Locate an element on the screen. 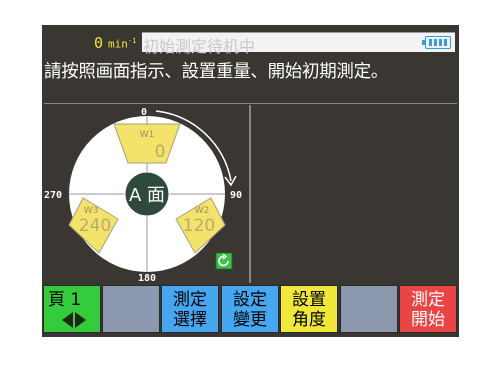  face-label: A 面 is located at coordinates (147, 195).